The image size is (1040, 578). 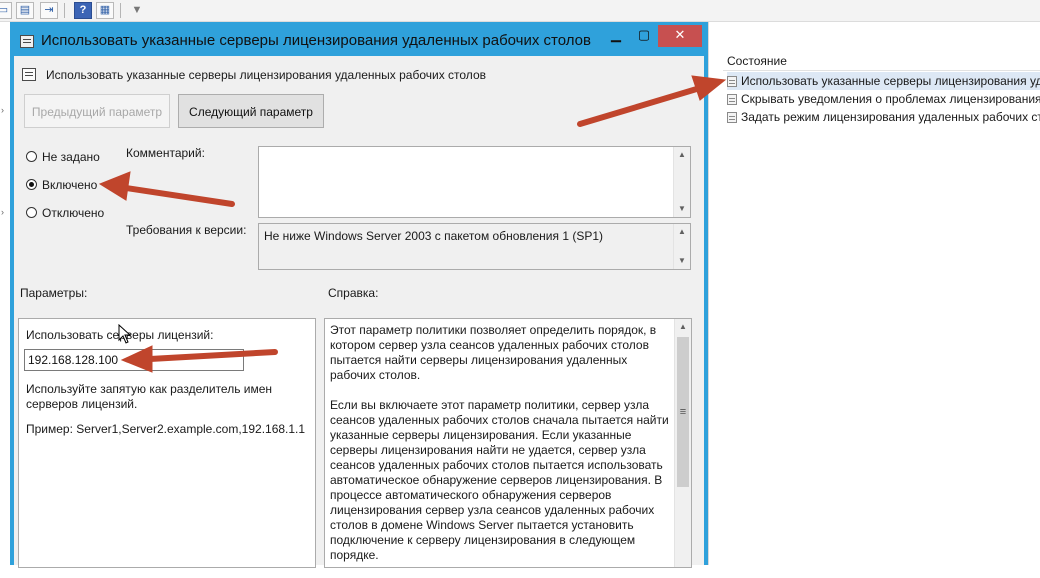 I want to click on comment-scrollbar: ▲ ▼, so click(x=681, y=182).